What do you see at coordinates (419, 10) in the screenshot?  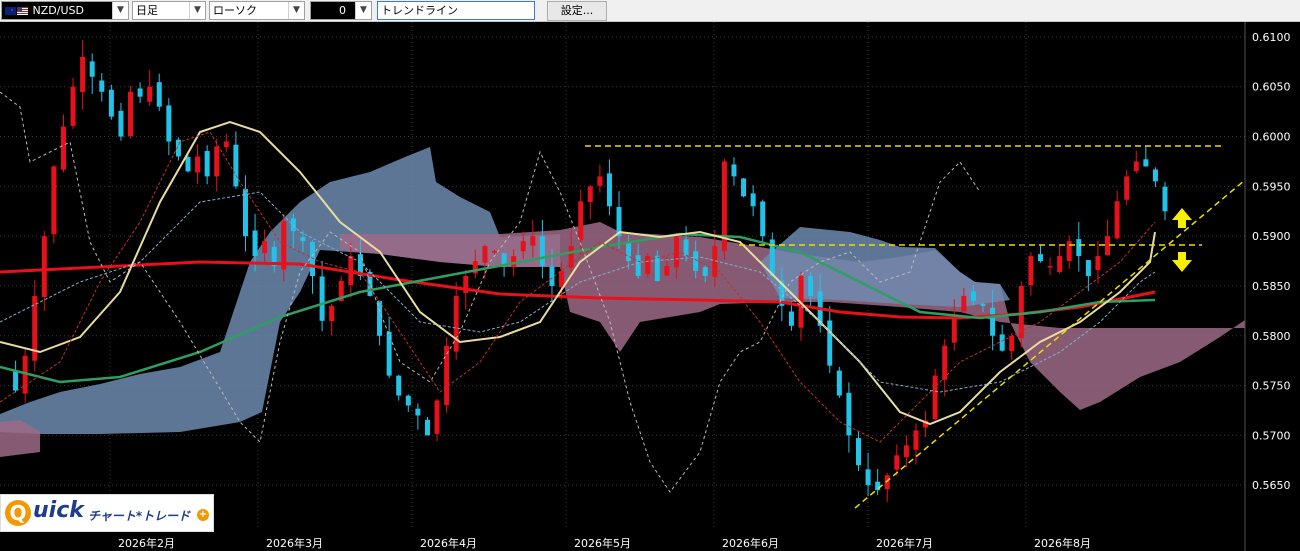 I see `drawing-tool-label: トレンドライン` at bounding box center [419, 10].